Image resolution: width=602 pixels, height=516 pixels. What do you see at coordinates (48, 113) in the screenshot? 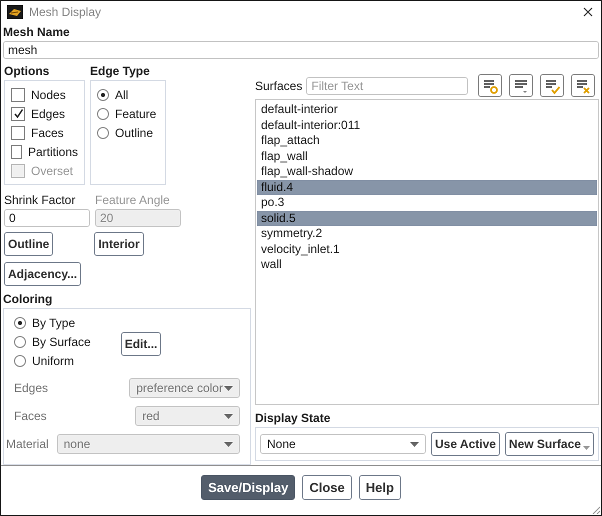
I see `checkbox-label: Edges` at bounding box center [48, 113].